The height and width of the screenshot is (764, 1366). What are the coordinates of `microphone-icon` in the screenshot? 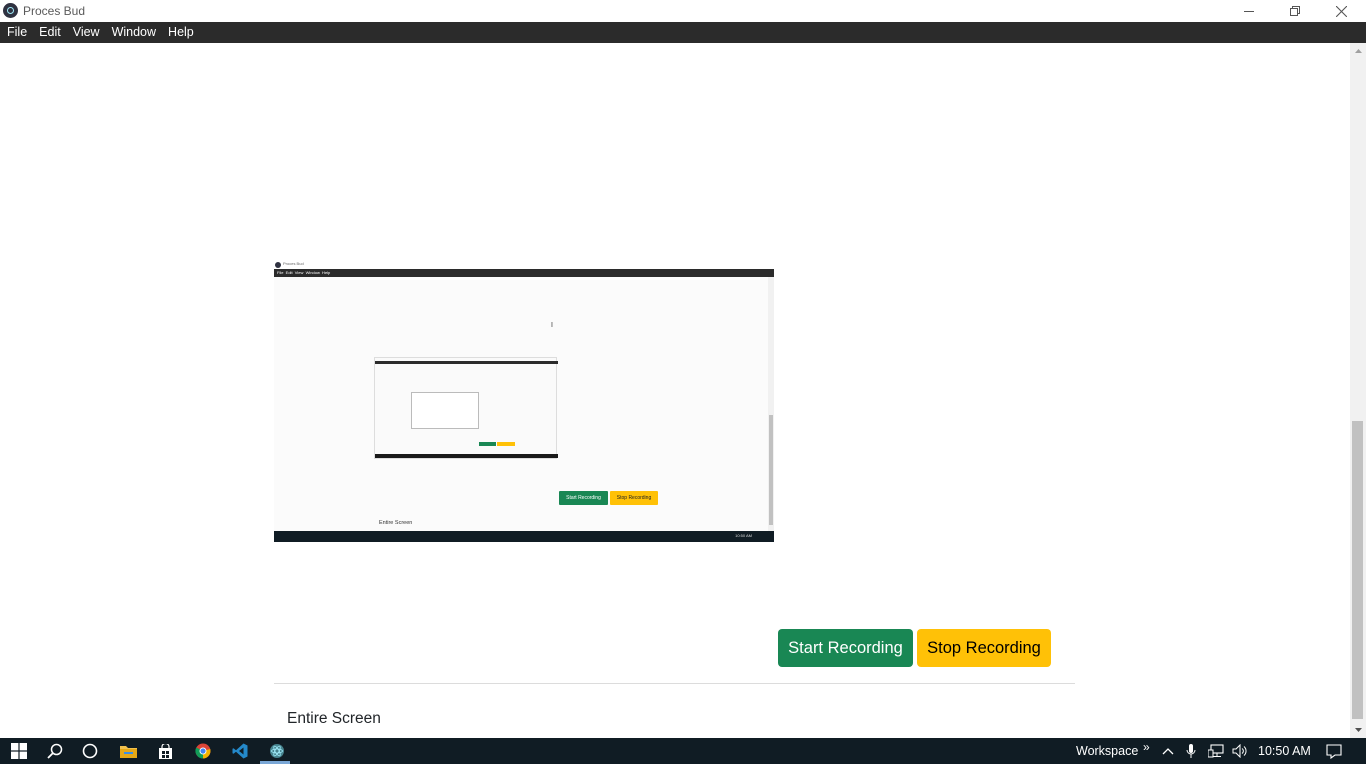 It's located at (1191, 751).